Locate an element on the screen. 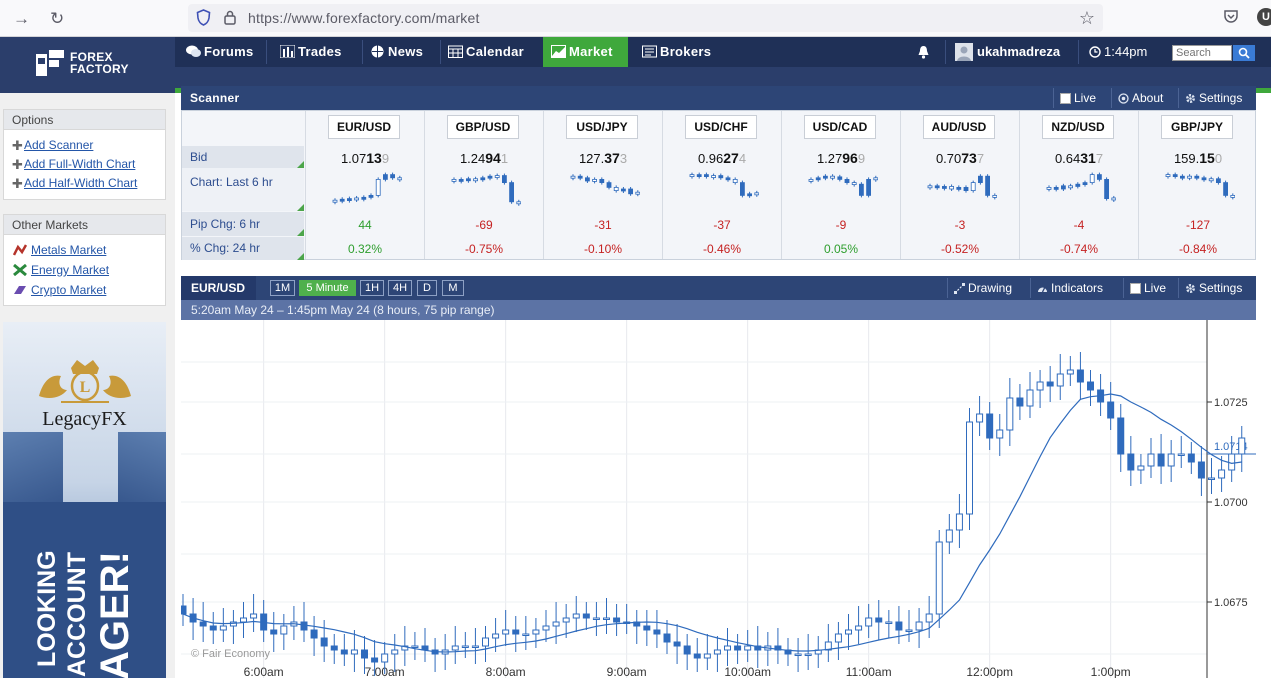 The height and width of the screenshot is (683, 1271). scanner-live-toggle: Live is located at coordinates (1078, 98).